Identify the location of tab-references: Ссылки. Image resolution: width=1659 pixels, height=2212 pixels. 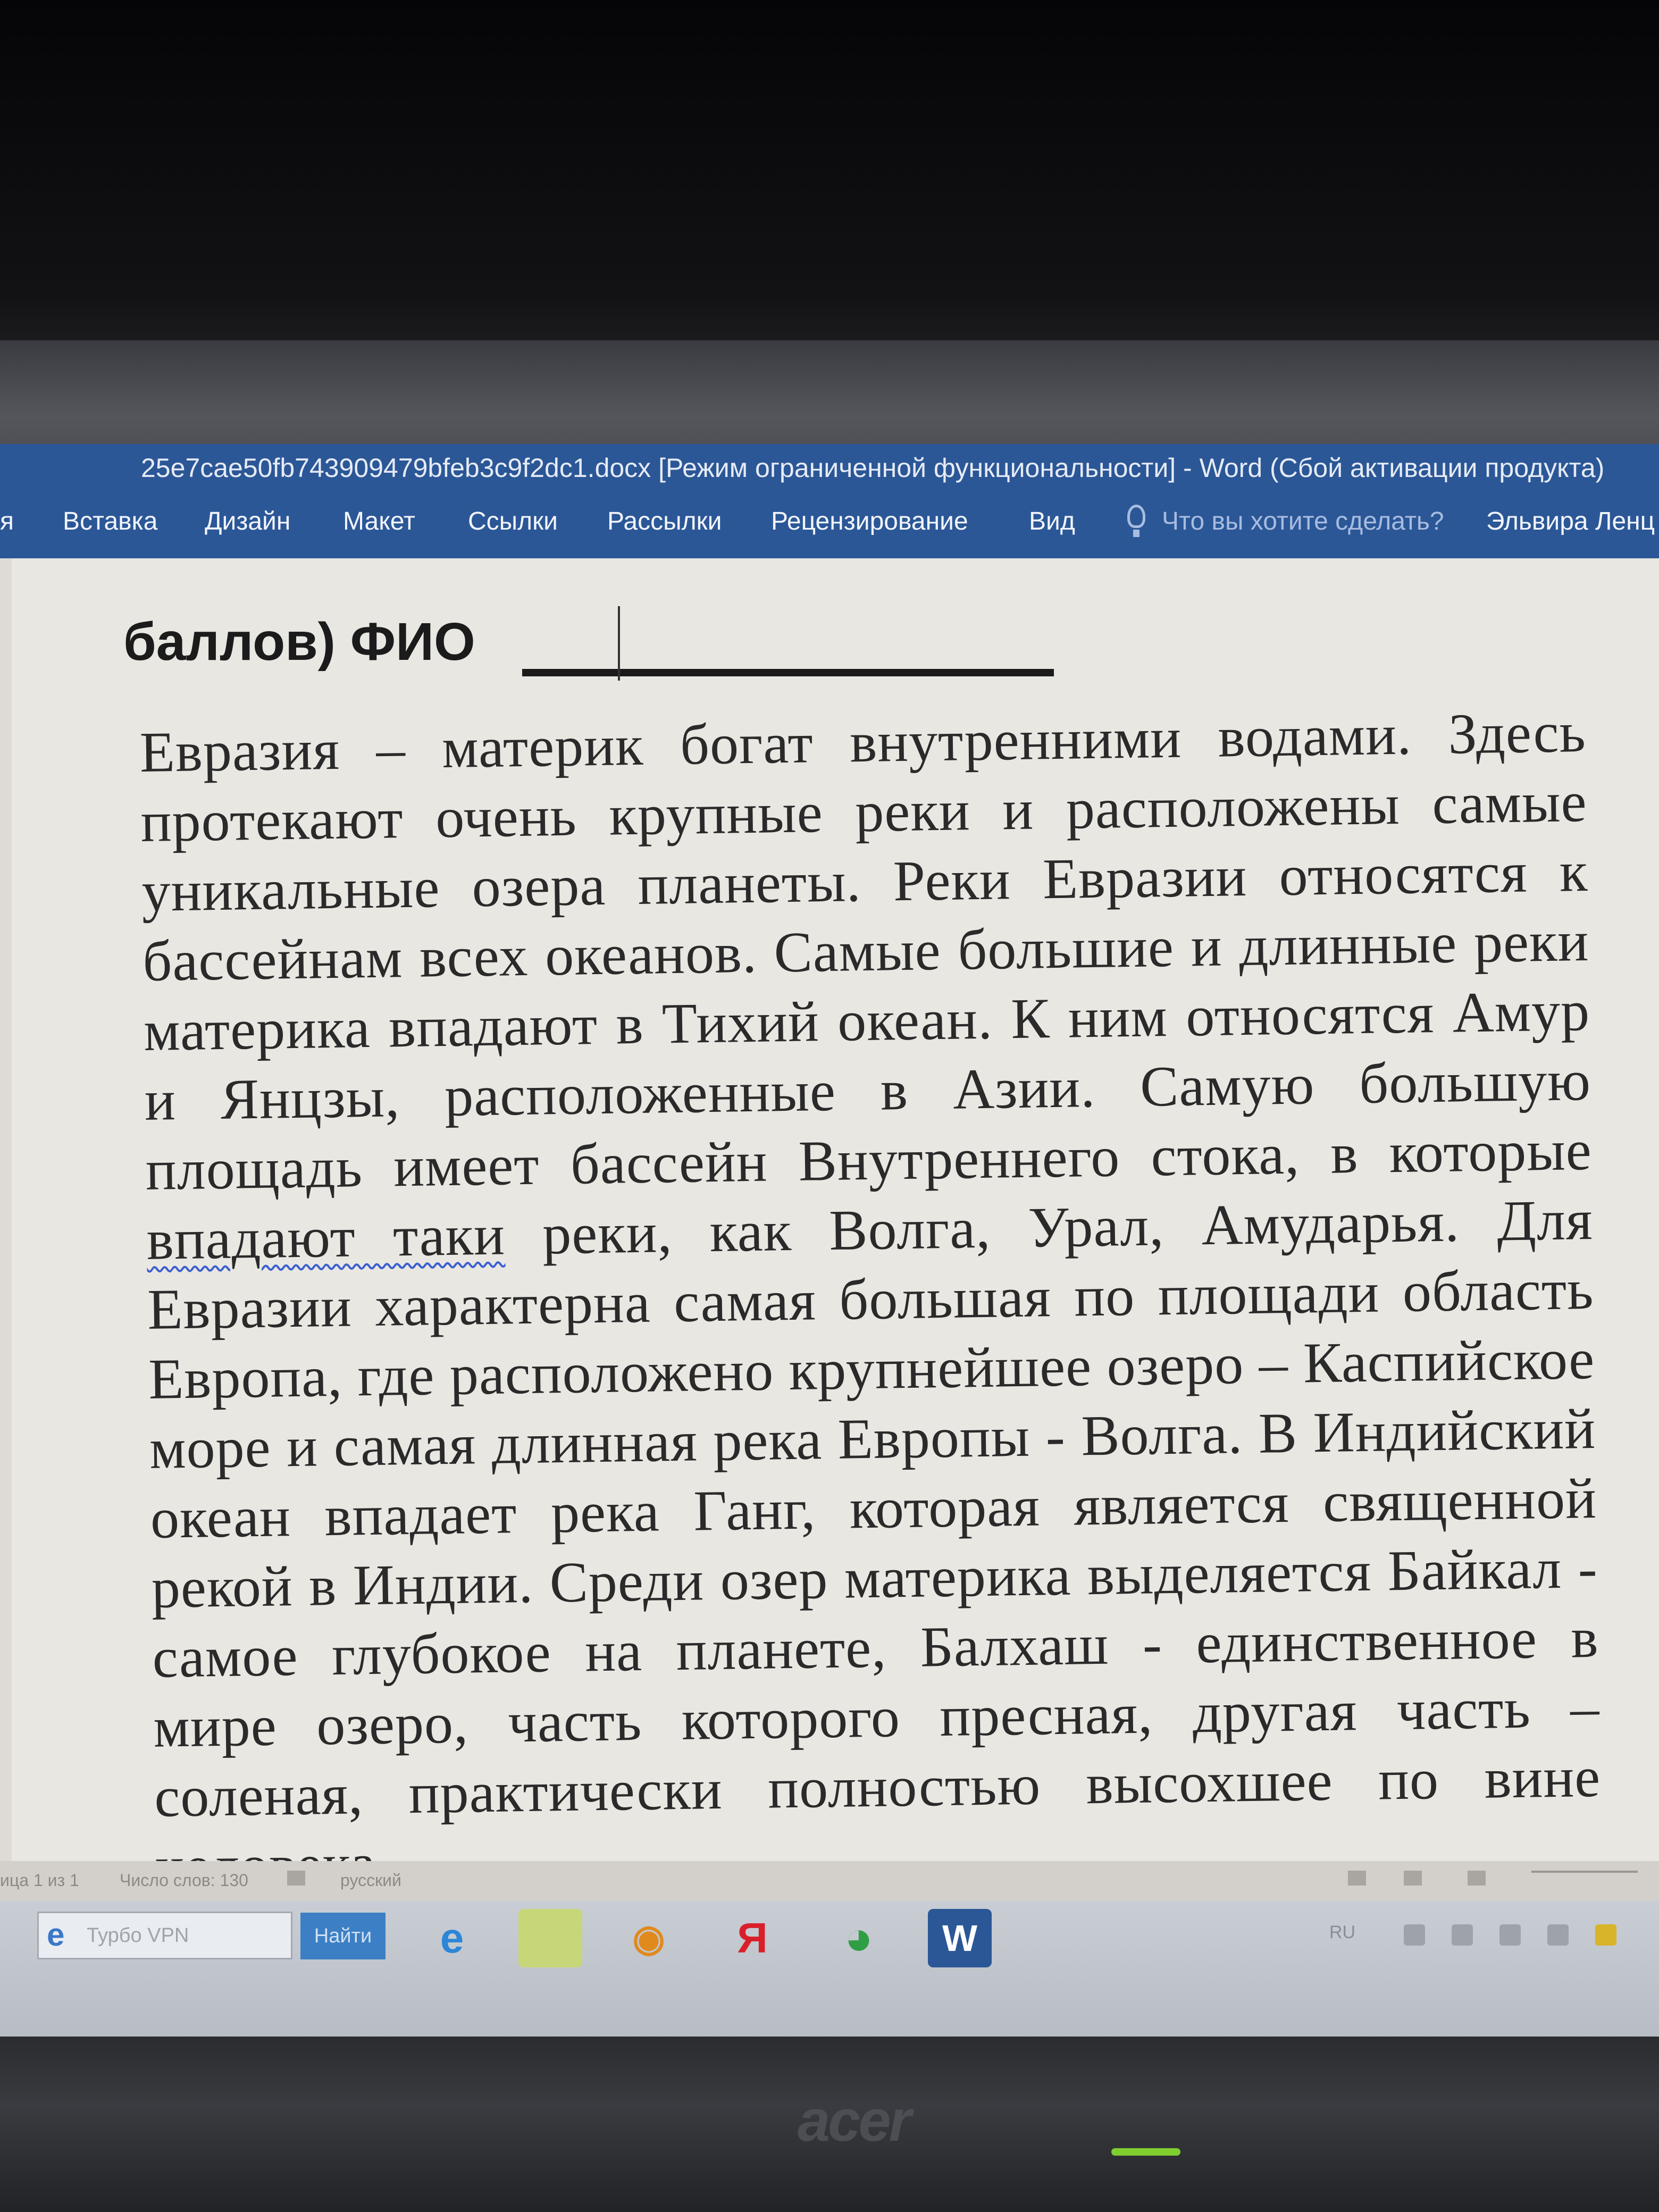
(513, 521).